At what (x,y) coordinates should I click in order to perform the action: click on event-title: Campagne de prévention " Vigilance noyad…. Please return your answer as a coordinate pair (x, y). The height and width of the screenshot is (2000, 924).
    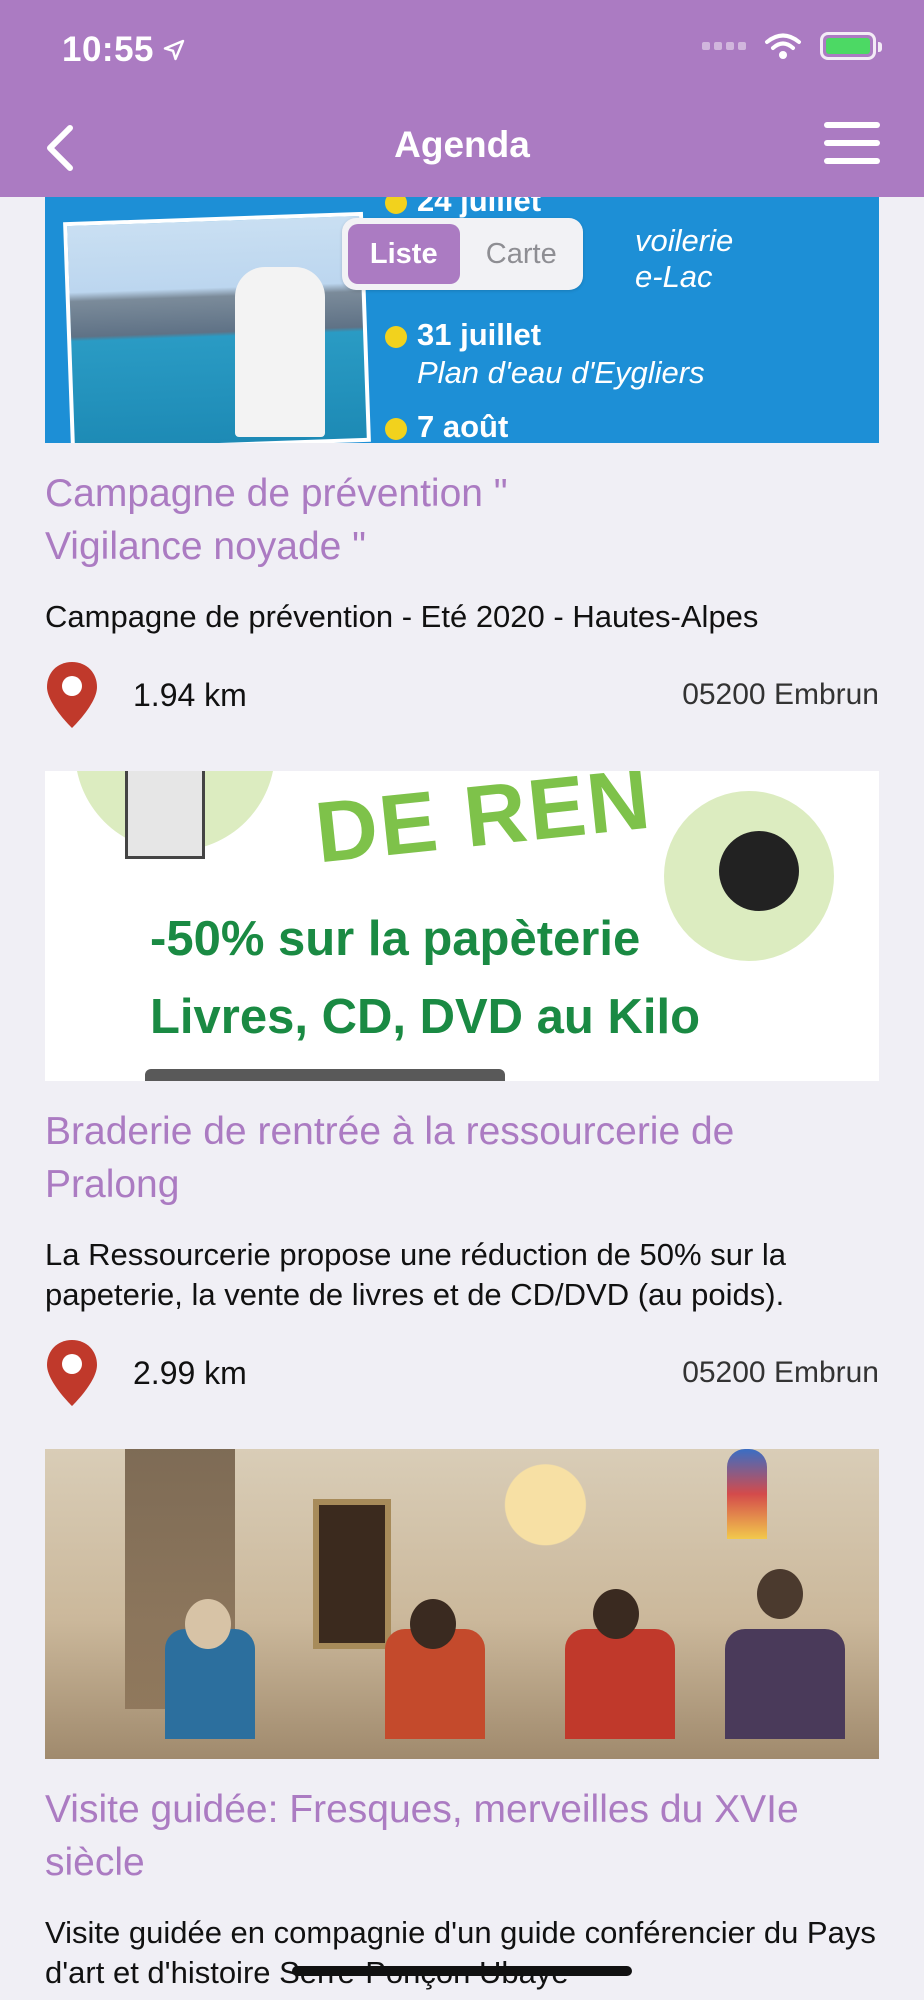
    Looking at the image, I should click on (325, 520).